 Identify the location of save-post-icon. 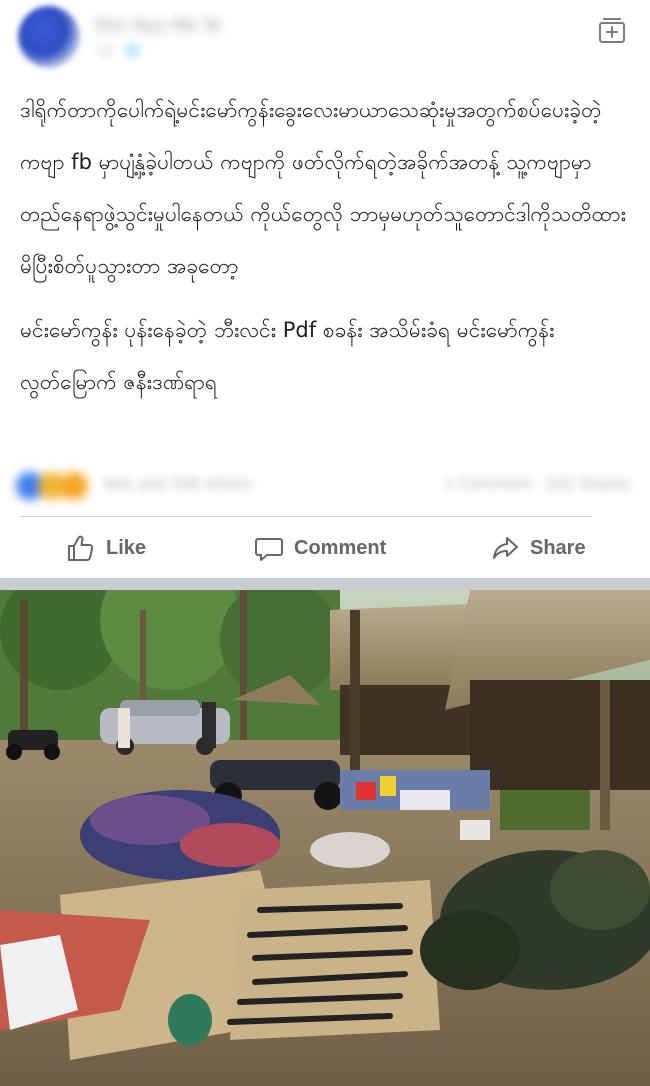
(612, 30).